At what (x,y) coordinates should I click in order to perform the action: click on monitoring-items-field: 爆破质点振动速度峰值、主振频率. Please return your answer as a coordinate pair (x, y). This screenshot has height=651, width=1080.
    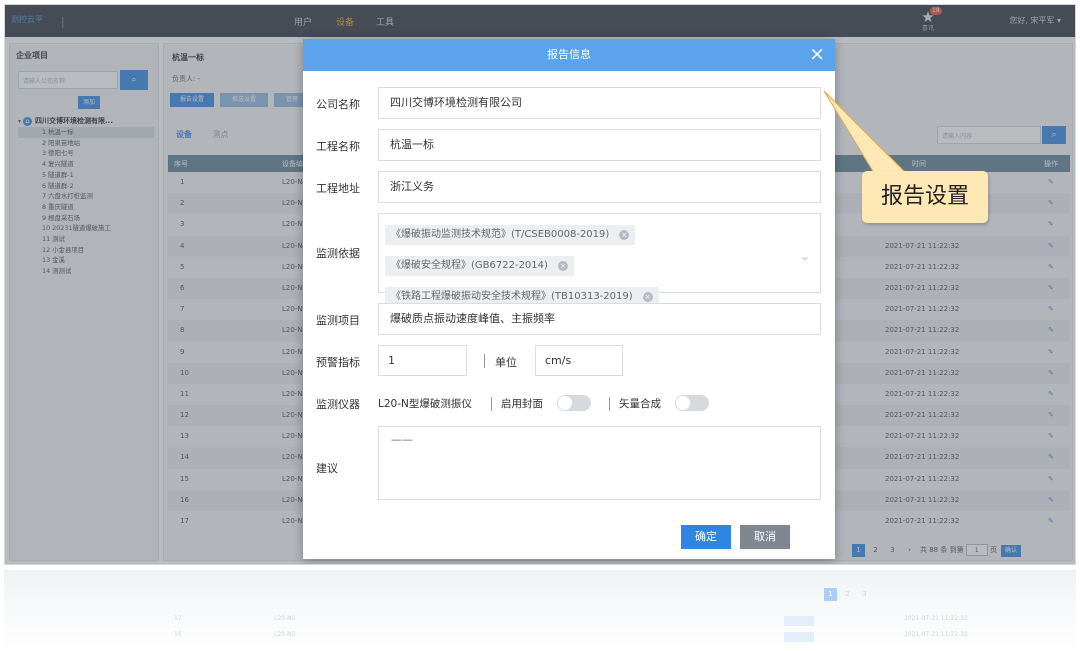
    Looking at the image, I should click on (599, 319).